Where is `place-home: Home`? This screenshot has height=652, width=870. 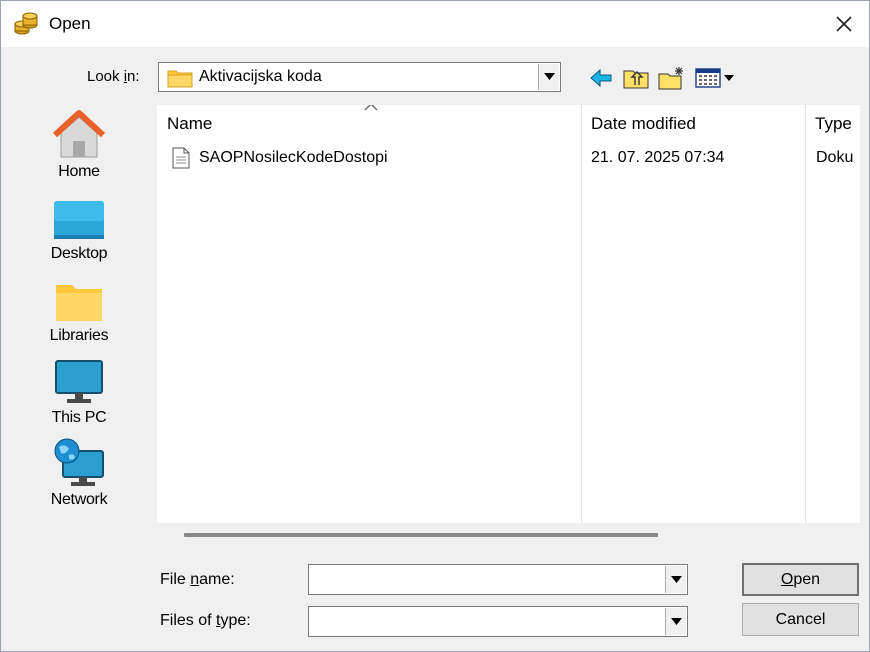 place-home: Home is located at coordinates (79, 143).